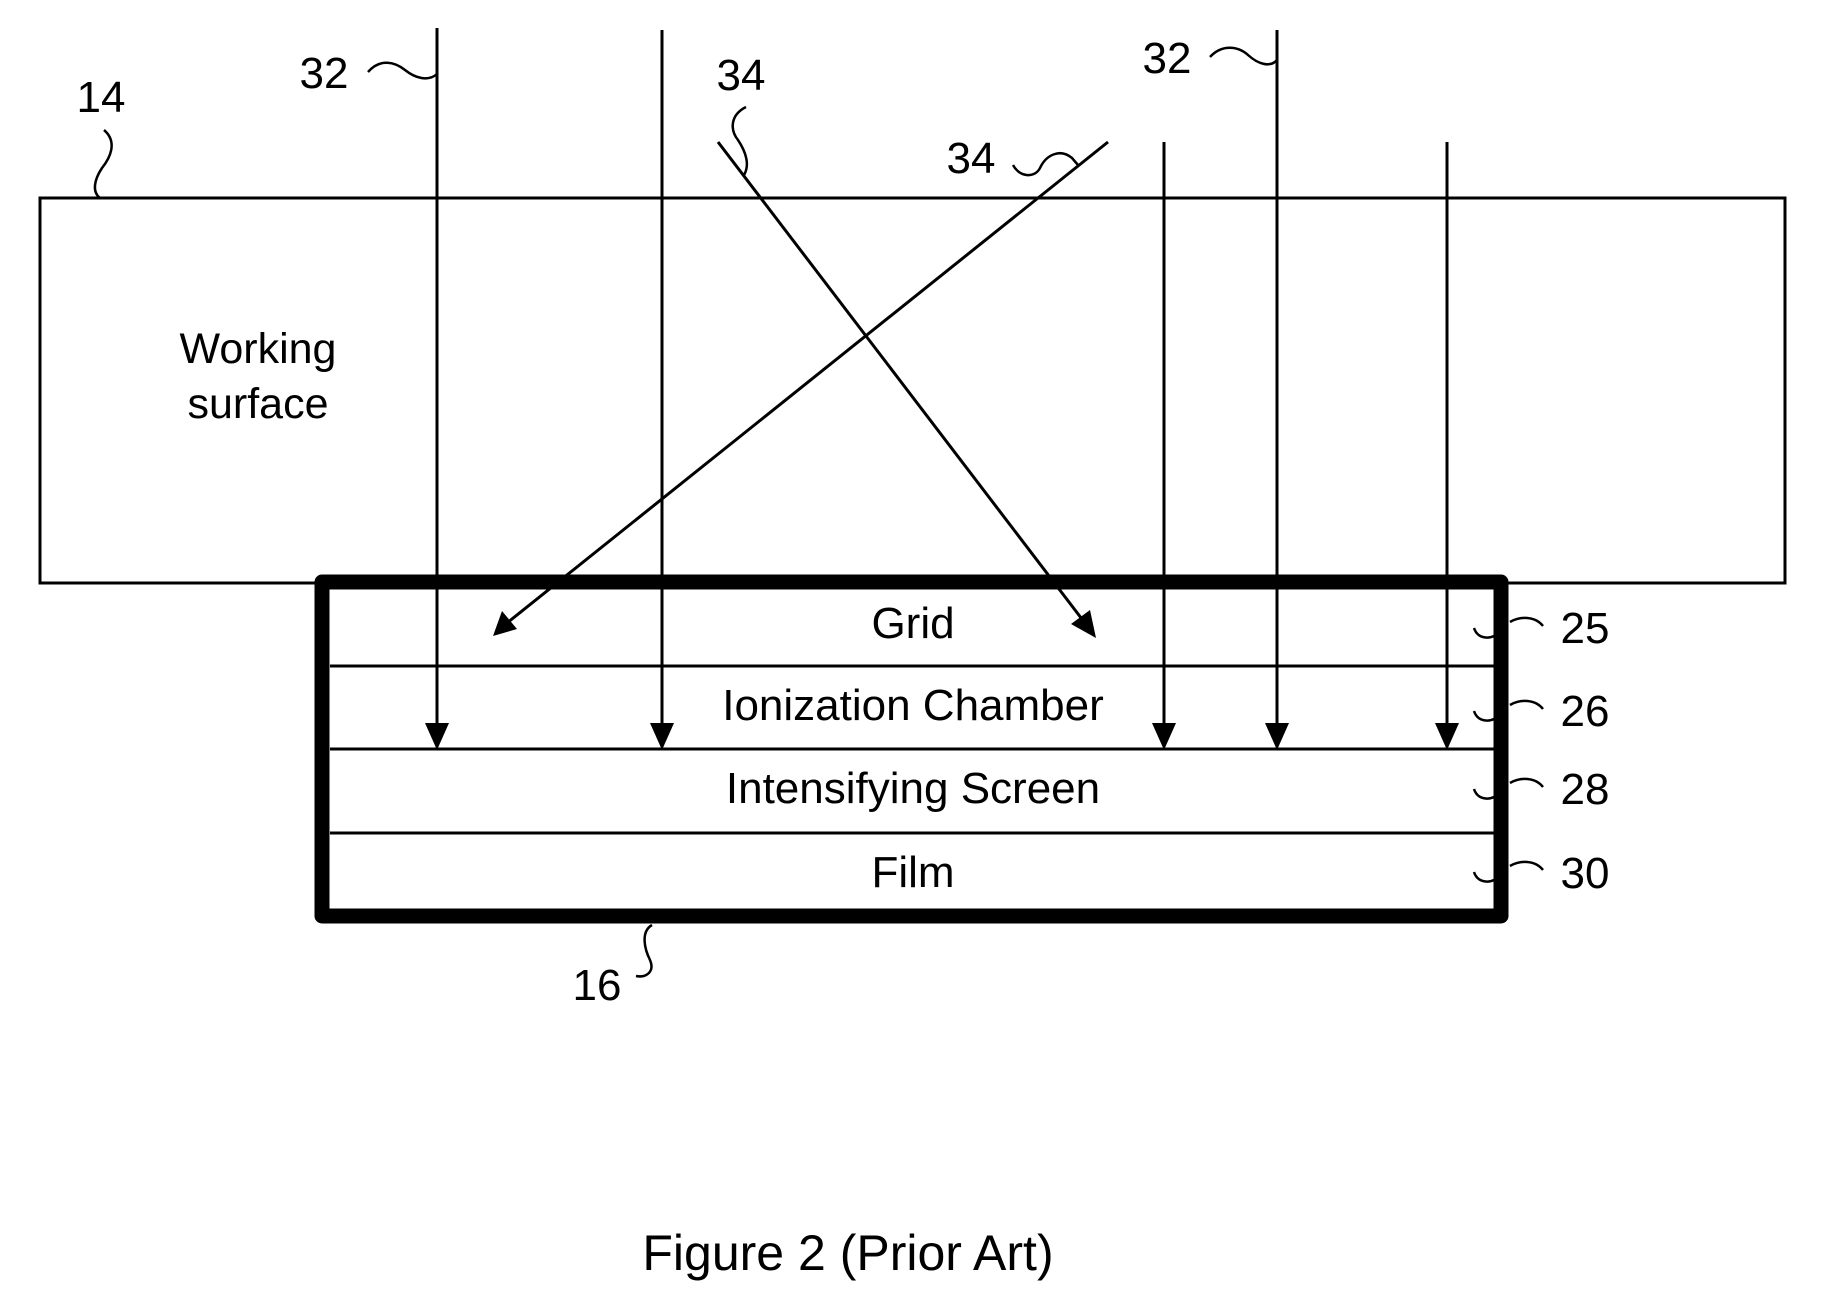 The image size is (1848, 1294). What do you see at coordinates (912, 872) in the screenshot?
I see `layer-film-label: Film` at bounding box center [912, 872].